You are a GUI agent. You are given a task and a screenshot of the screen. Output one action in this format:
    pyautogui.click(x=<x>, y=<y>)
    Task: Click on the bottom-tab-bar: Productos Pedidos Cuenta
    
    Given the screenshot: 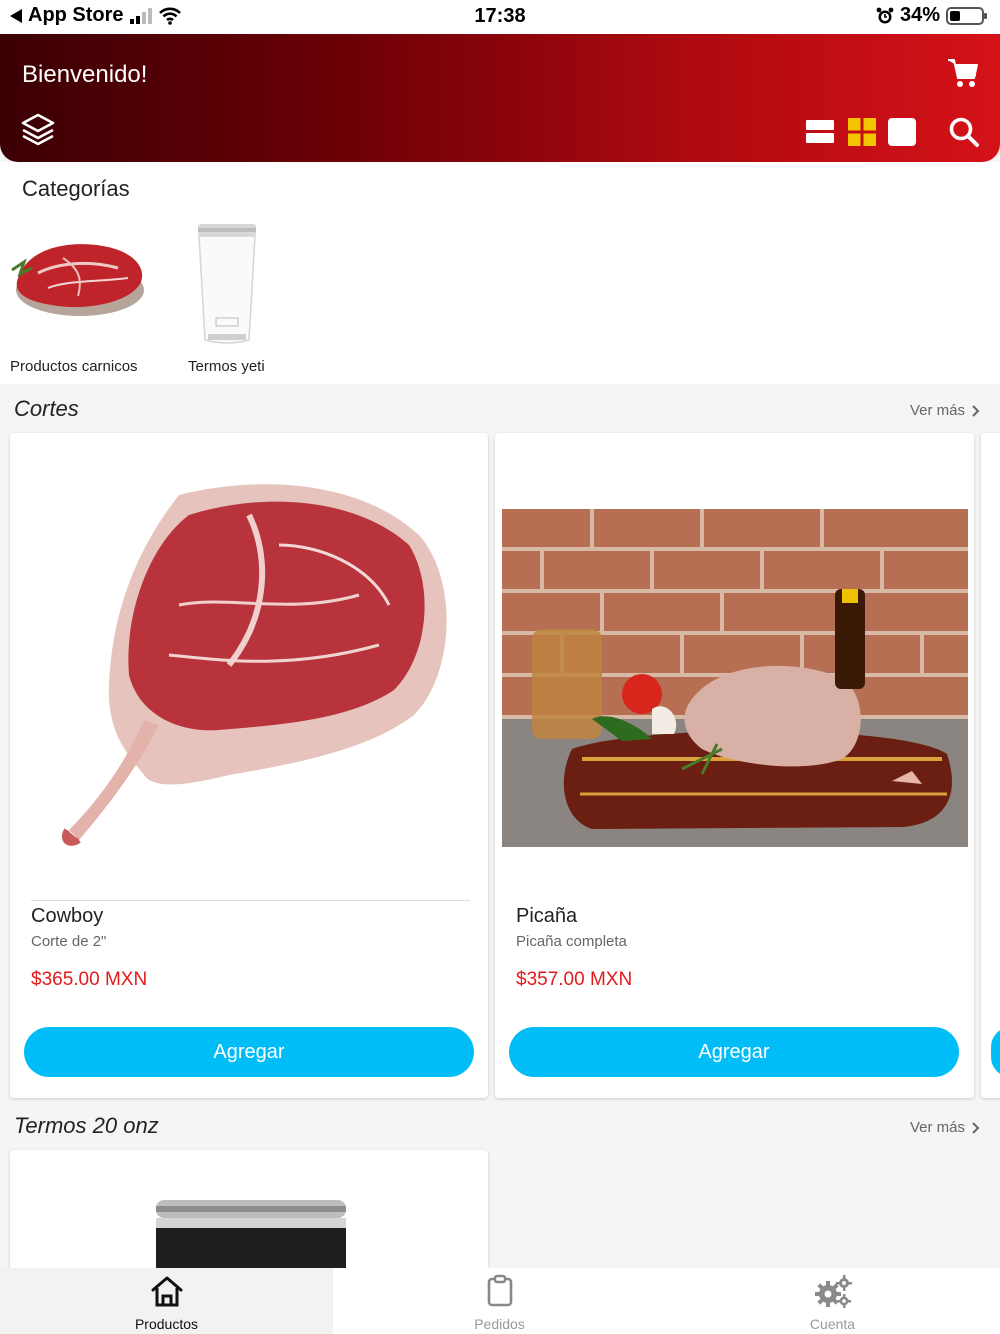 What is the action you would take?
    pyautogui.click(x=500, y=1301)
    